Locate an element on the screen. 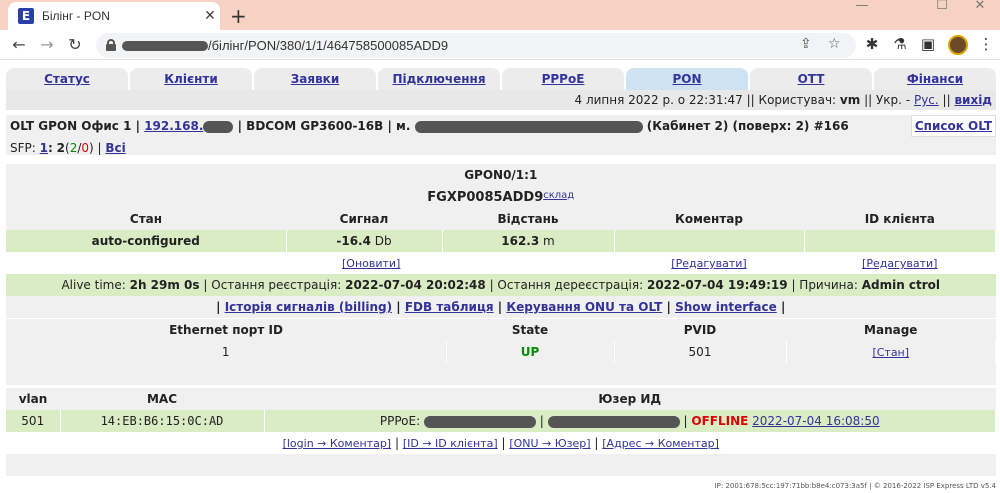 Image resolution: width=1000 pixels, height=493 pixels. onu-olt-control-link: Керування ONU та OLT is located at coordinates (584, 307).